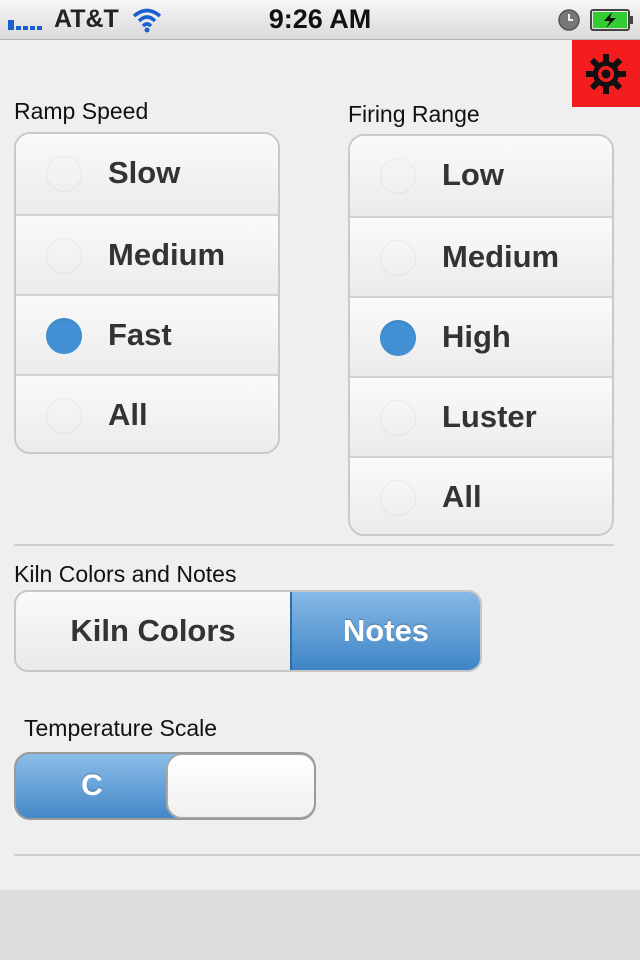 The width and height of the screenshot is (640, 960). Describe the element at coordinates (153, 631) in the screenshot. I see `segment-kiln-colors: Kiln Colors` at that location.